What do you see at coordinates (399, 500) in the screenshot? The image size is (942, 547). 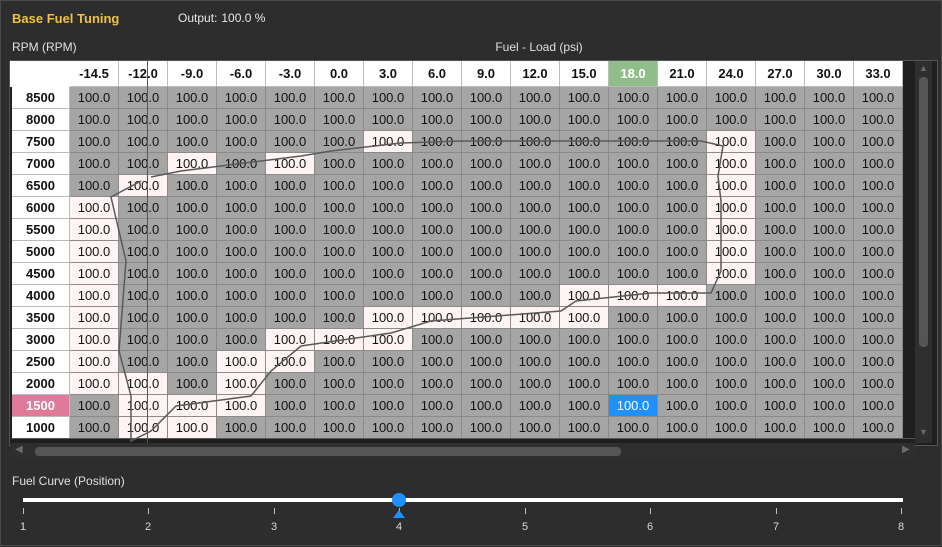 I see `fuel-curve-slider-knob` at bounding box center [399, 500].